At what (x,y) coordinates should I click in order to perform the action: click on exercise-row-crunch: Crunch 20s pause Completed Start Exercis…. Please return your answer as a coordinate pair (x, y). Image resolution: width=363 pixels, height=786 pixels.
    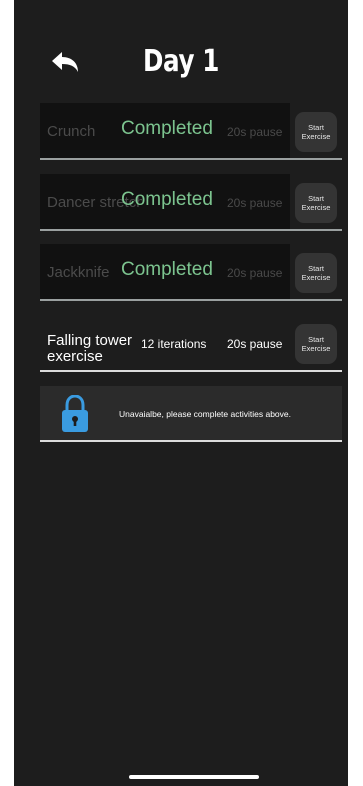
    Looking at the image, I should click on (191, 131).